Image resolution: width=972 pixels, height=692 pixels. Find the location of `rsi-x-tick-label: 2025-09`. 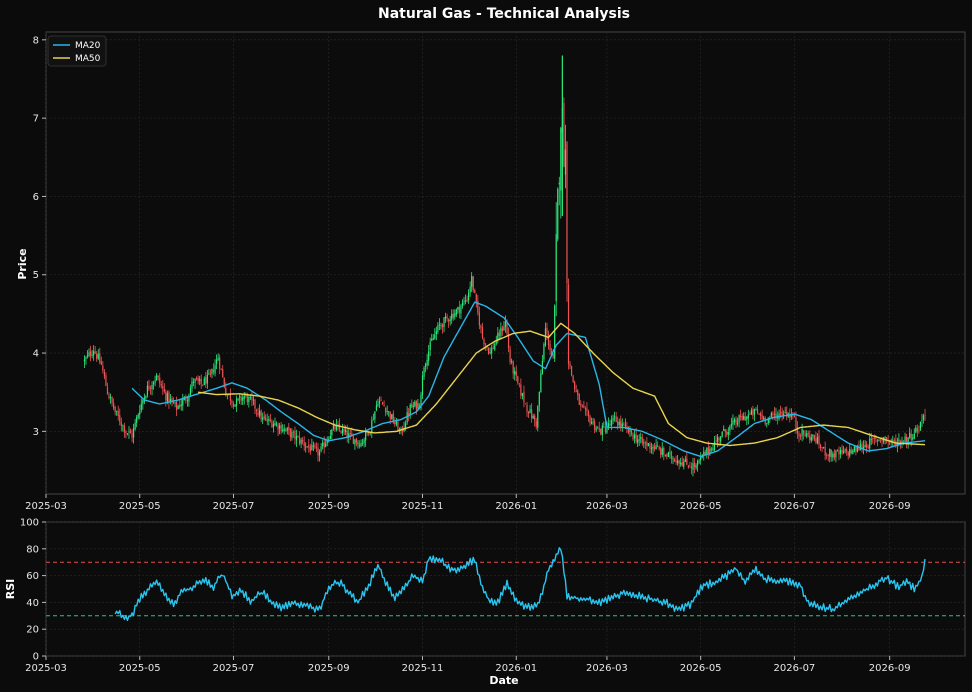

rsi-x-tick-label: 2025-09 is located at coordinates (329, 668).